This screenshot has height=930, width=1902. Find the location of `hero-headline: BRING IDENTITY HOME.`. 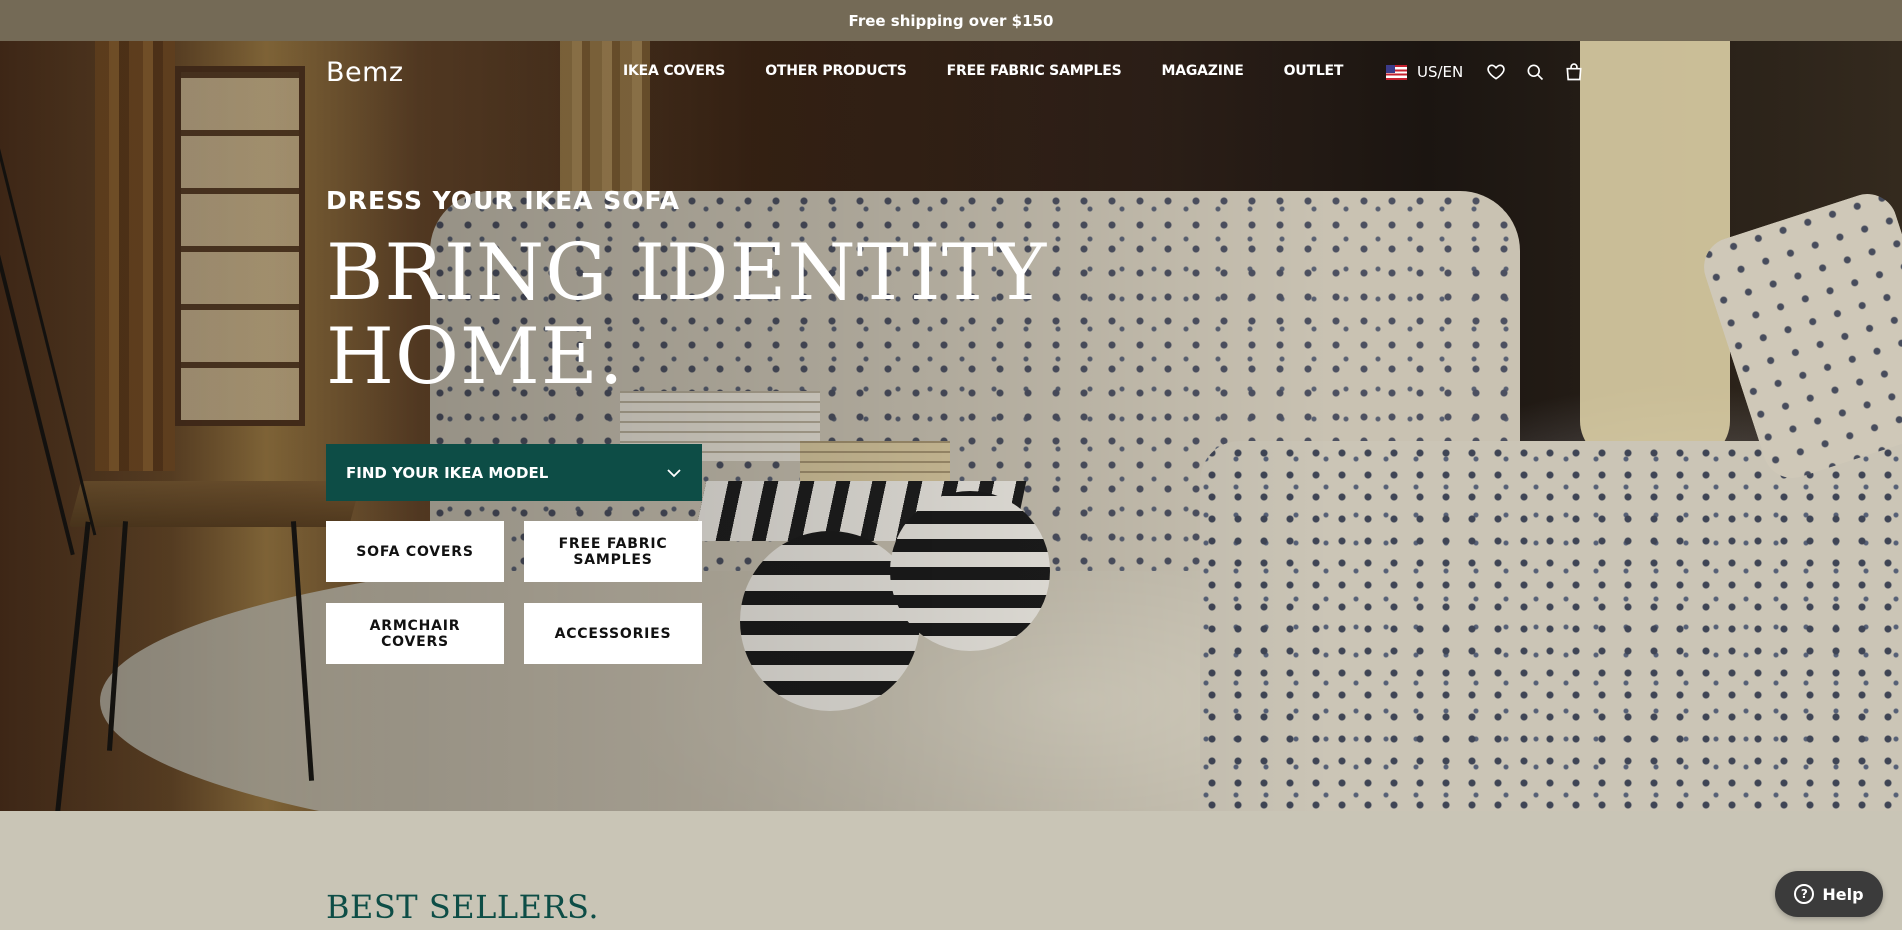

hero-headline: BRING IDENTITY HOME. is located at coordinates (686, 315).